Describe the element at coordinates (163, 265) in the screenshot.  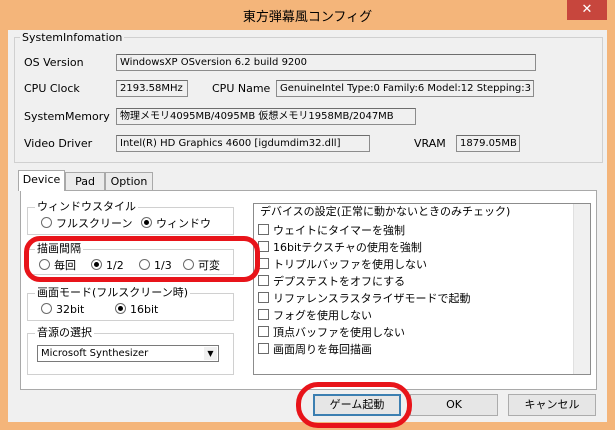
I see `radio-label: 1/3` at that location.